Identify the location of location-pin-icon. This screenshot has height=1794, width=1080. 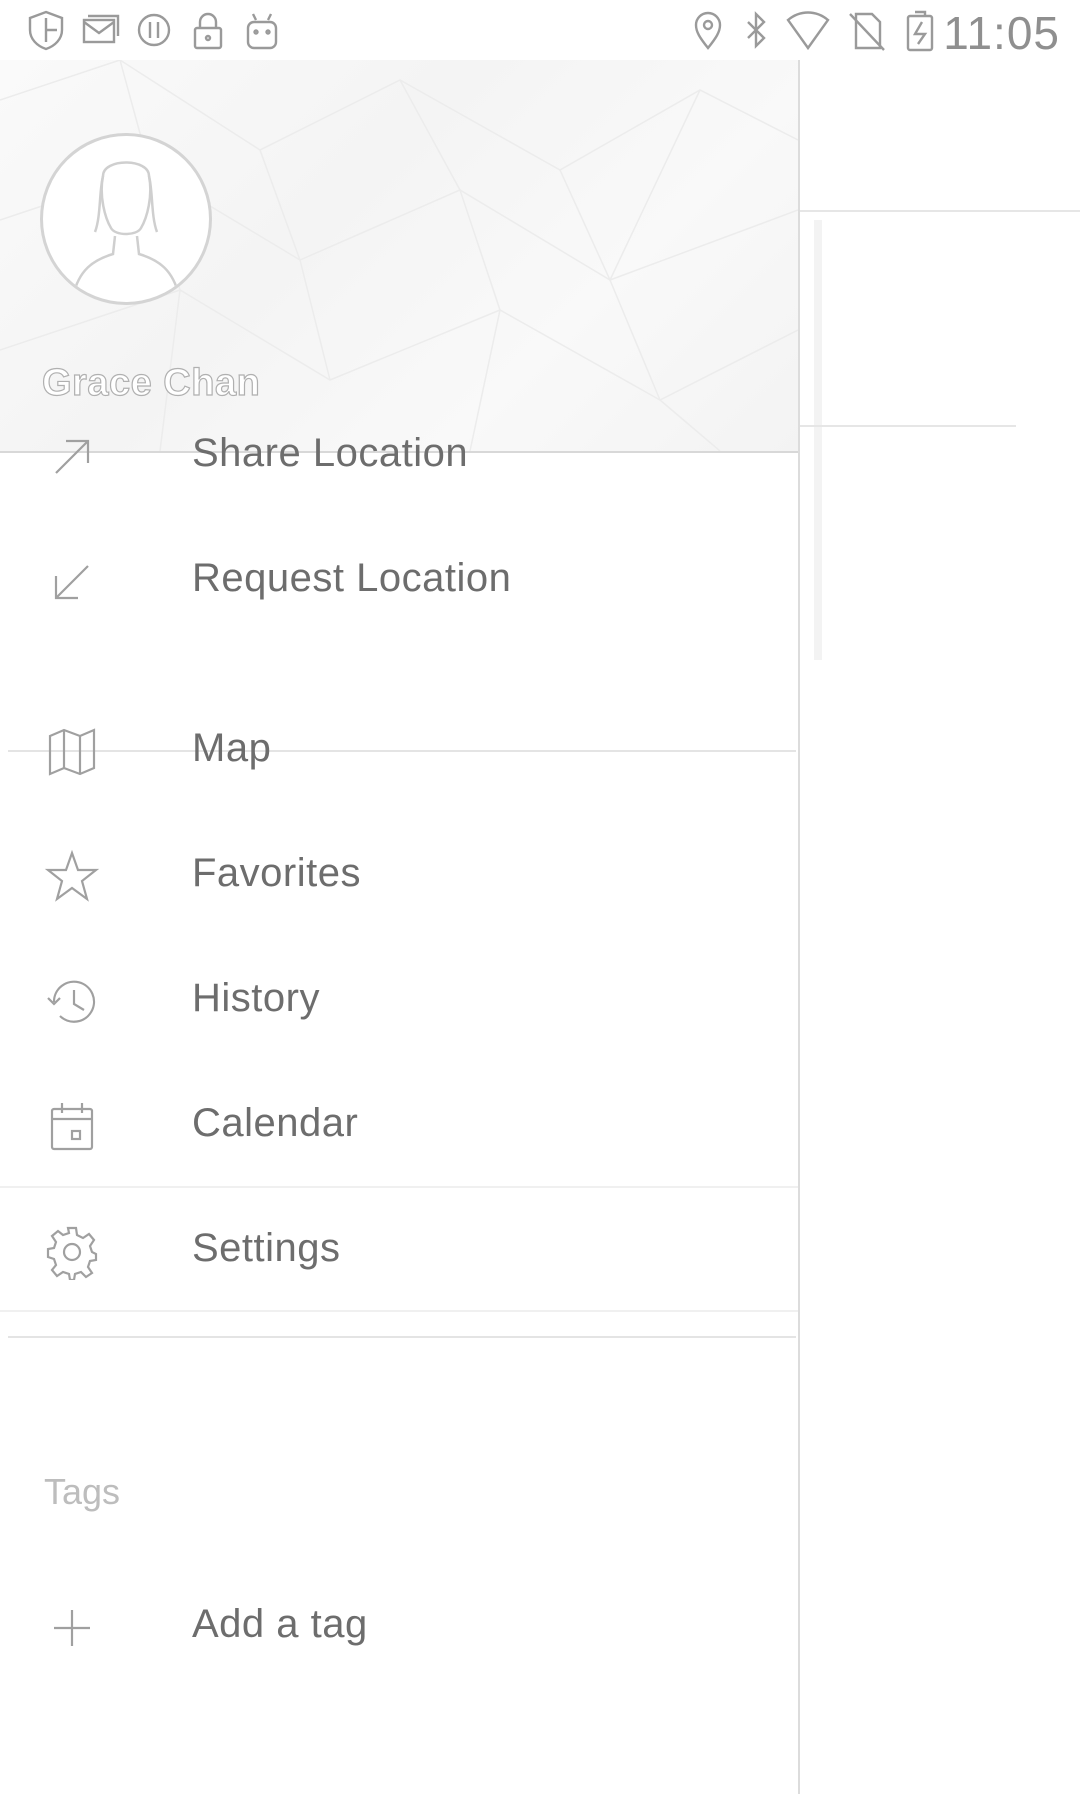
(708, 30).